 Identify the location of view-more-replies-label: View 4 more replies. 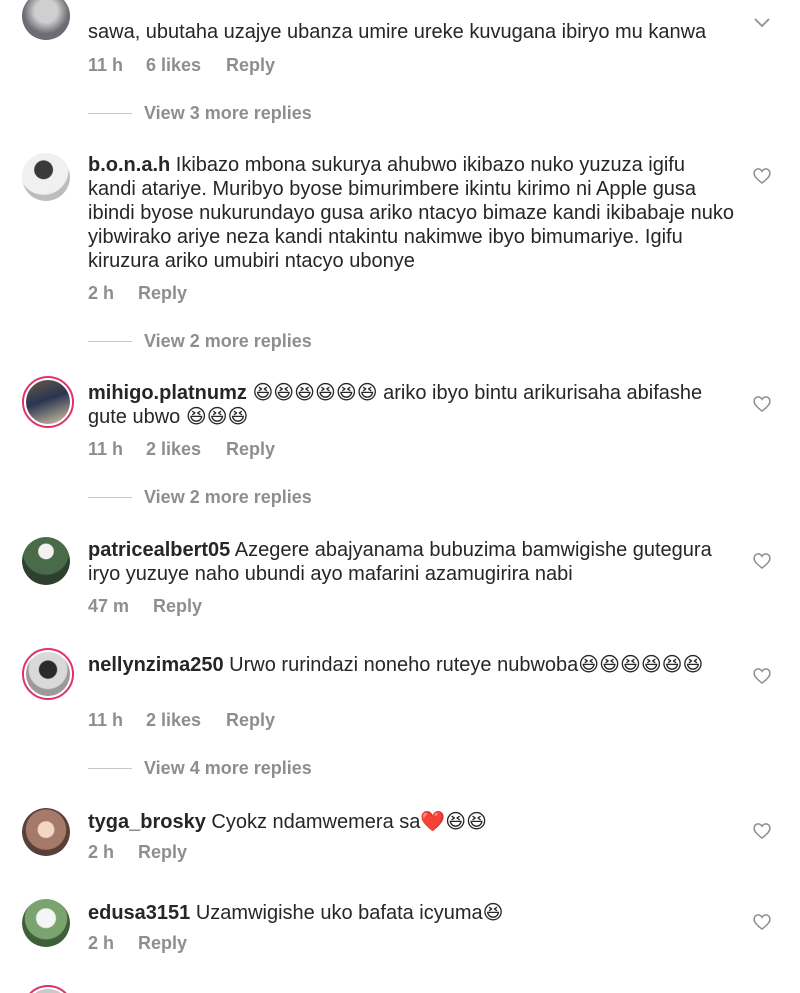
(228, 768).